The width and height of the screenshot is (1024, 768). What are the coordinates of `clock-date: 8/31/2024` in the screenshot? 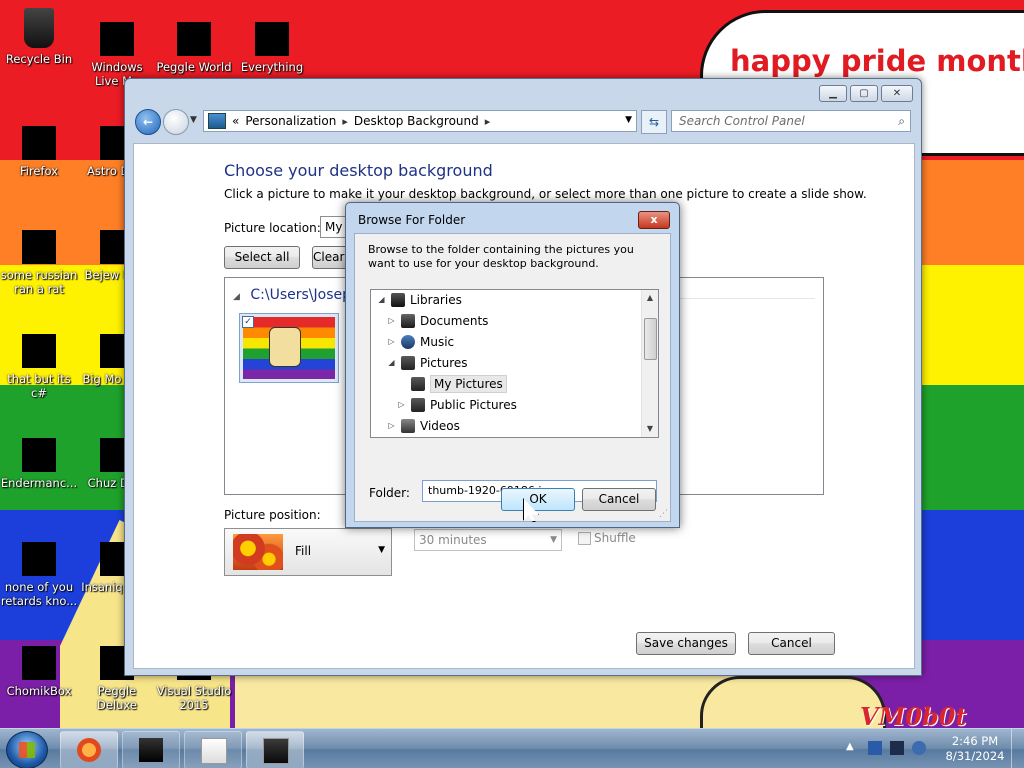 It's located at (975, 756).